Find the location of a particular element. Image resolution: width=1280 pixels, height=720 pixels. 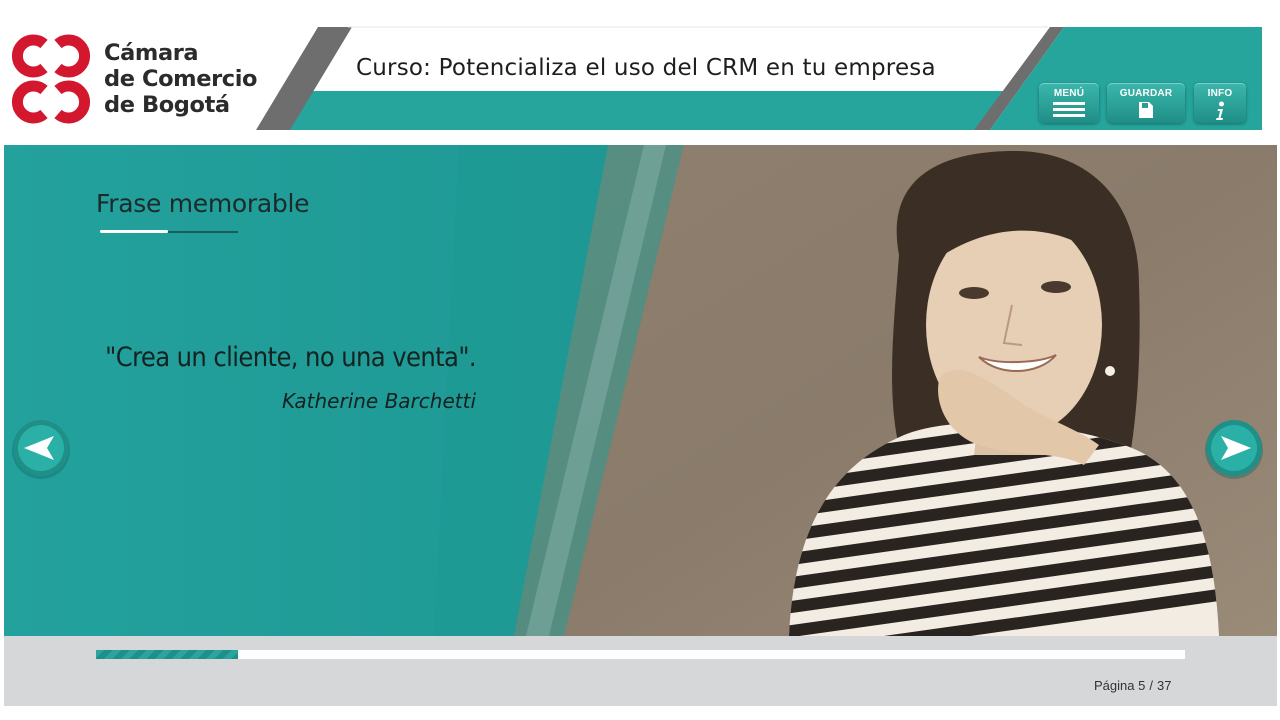

page-indicator: Página 5/37 is located at coordinates (1133, 685).